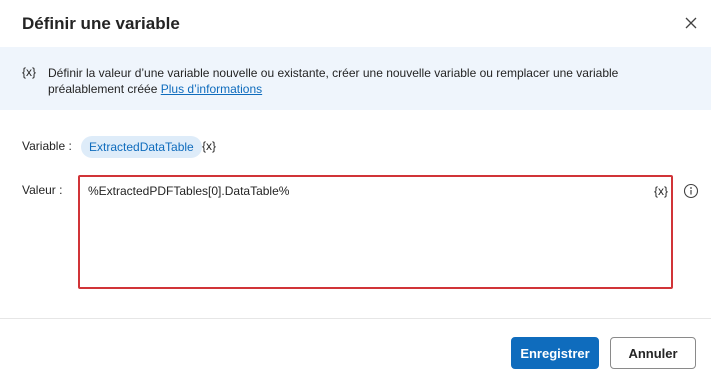 This screenshot has height=386, width=711. I want to click on save-button: Enregistrer, so click(555, 353).